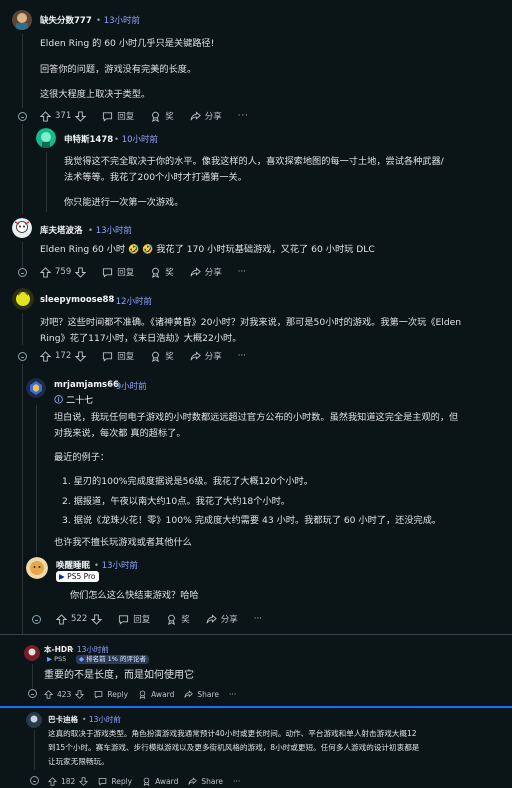 This screenshot has height=788, width=512. Describe the element at coordinates (61, 230) in the screenshot. I see `username: 库夫塔波洛` at that location.